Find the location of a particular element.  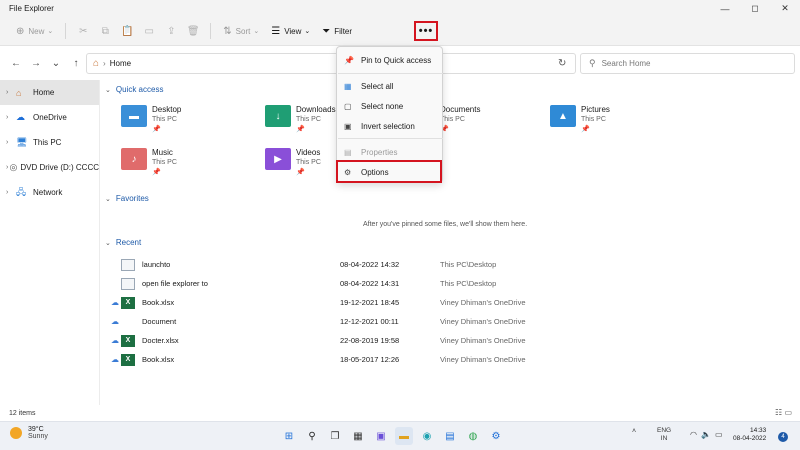

store-icon: ▤ is located at coordinates (450, 436).